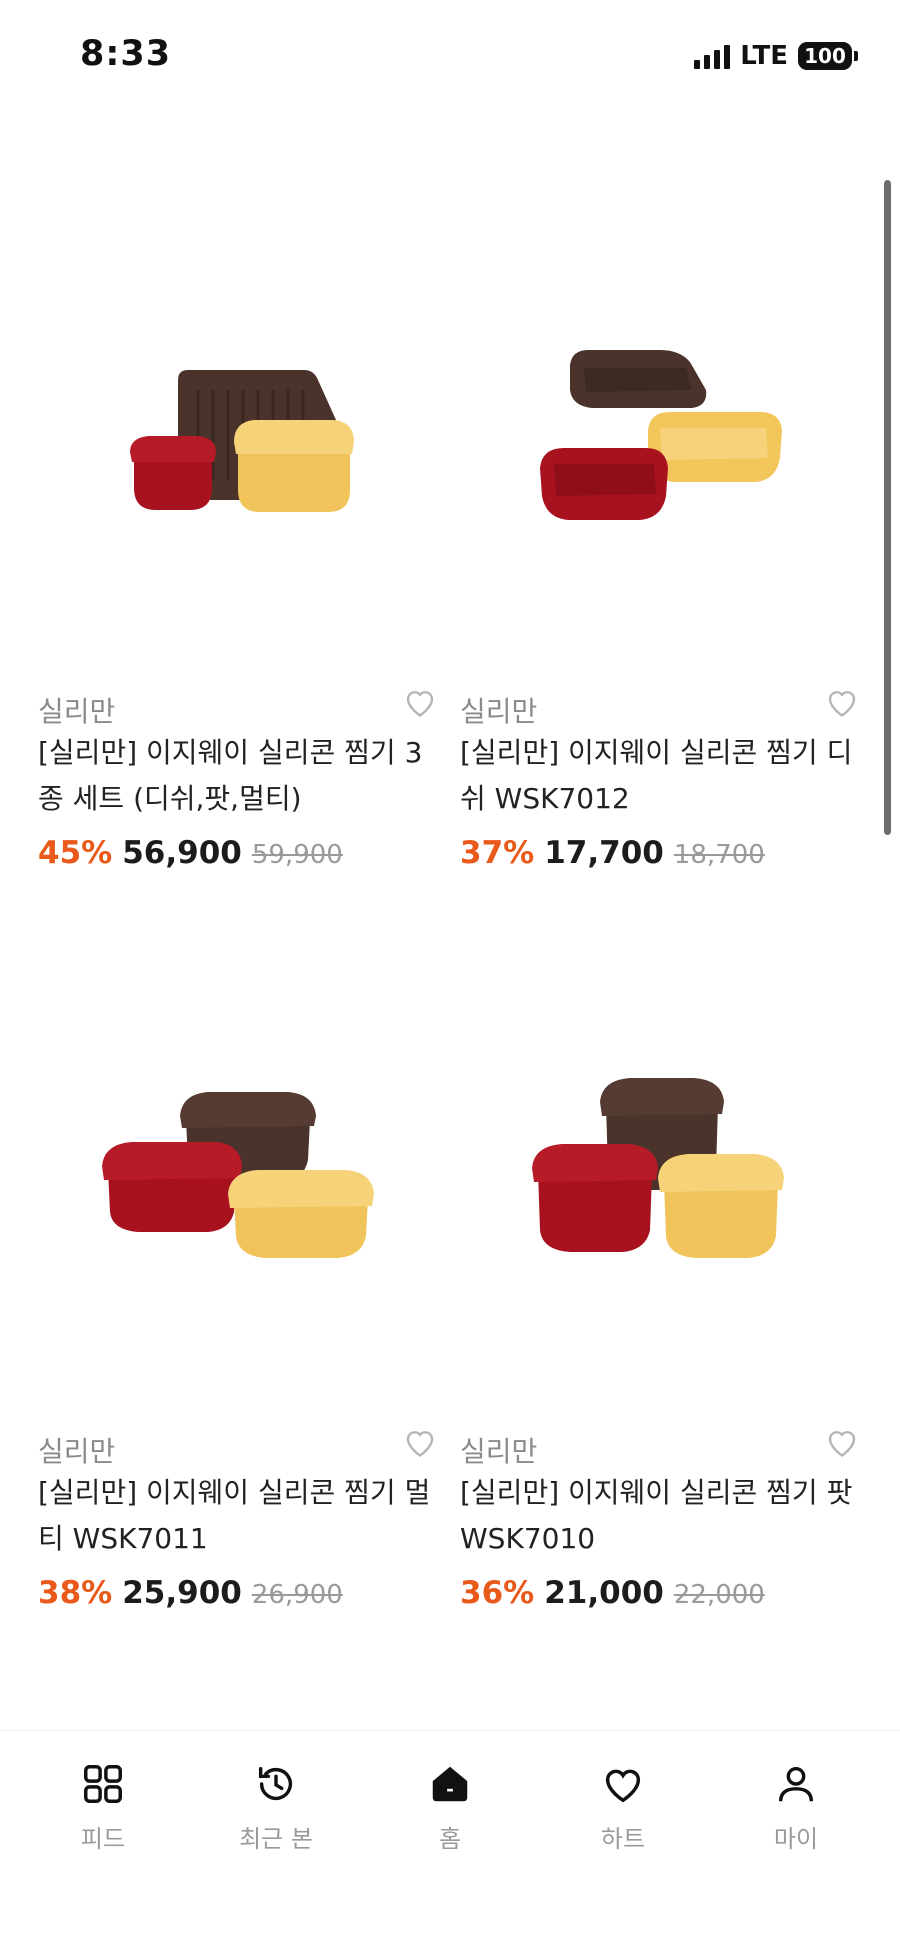 The image size is (900, 1947). Describe the element at coordinates (182, 853) in the screenshot. I see `sale-price: 56,900` at that location.